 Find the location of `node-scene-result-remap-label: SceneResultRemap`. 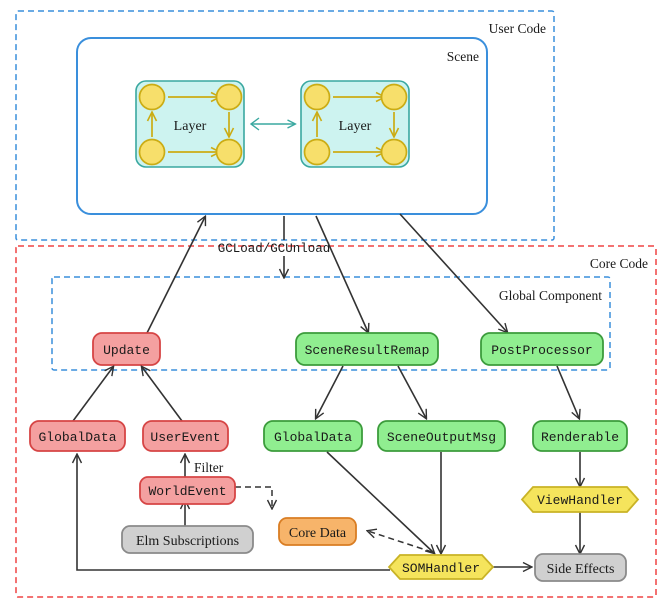

node-scene-result-remap-label: SceneResultRemap is located at coordinates (367, 350).